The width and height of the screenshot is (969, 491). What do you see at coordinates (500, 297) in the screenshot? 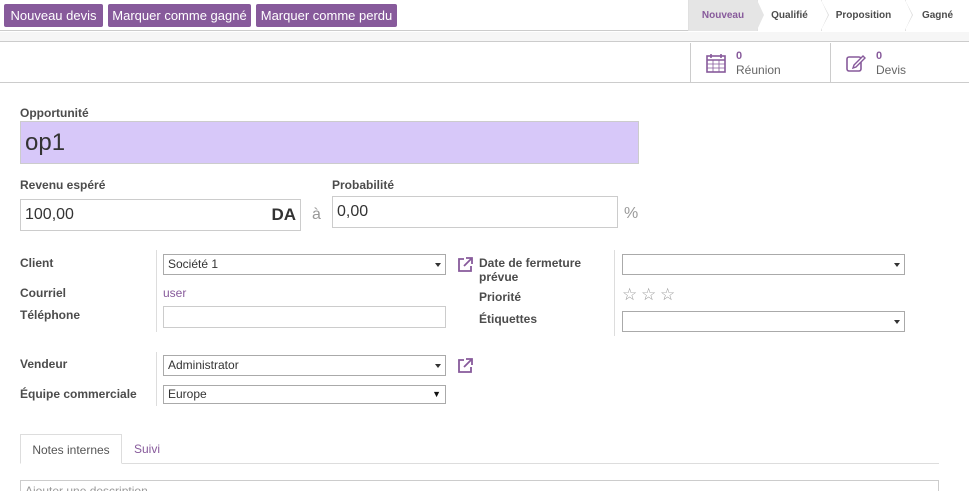
I see `priority-label: Priorité` at bounding box center [500, 297].